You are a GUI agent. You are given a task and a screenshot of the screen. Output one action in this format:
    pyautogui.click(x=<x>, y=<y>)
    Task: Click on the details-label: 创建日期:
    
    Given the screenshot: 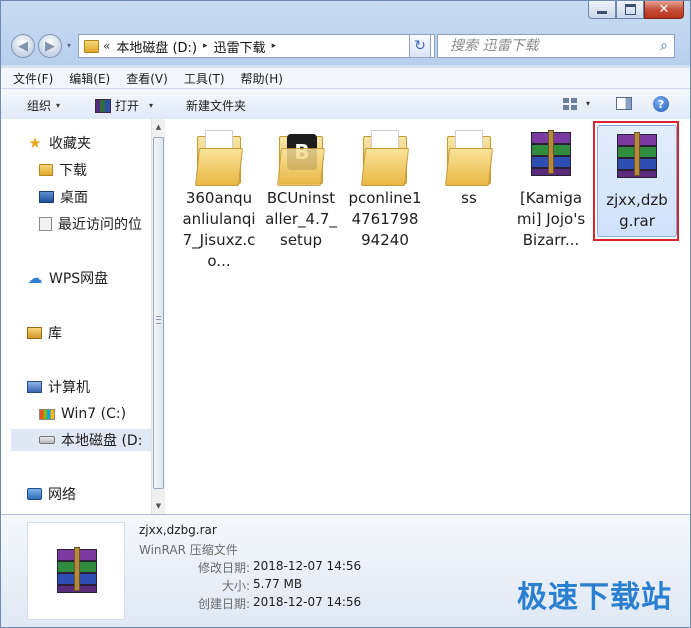 What is the action you would take?
    pyautogui.click(x=223, y=604)
    